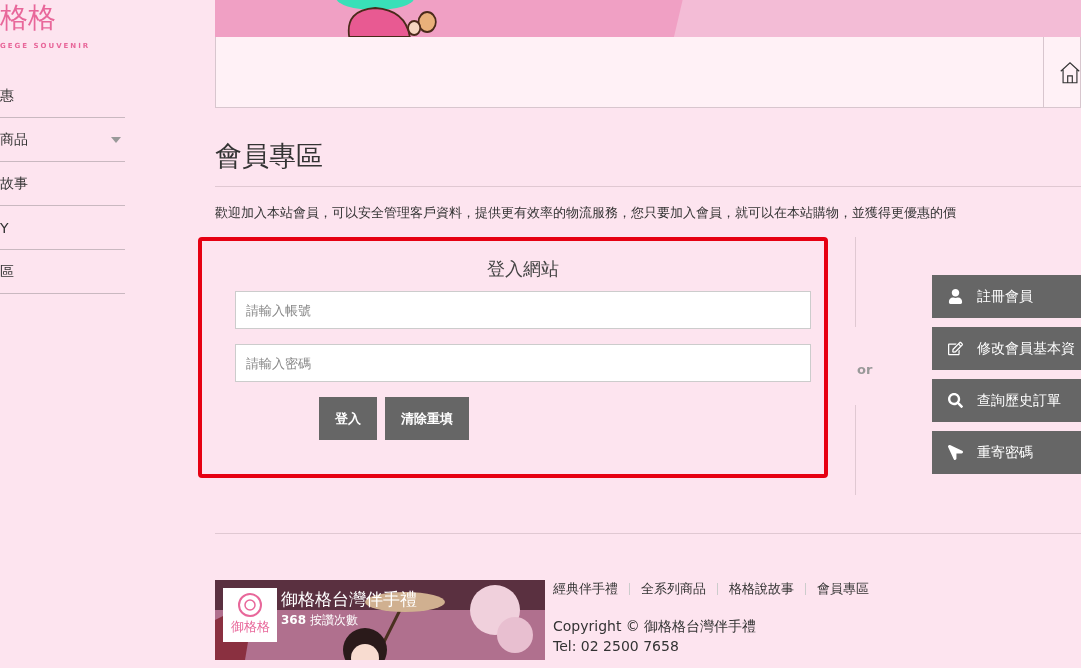 The image size is (1081, 668). I want to click on sidebar-item: 故事, so click(62, 184).